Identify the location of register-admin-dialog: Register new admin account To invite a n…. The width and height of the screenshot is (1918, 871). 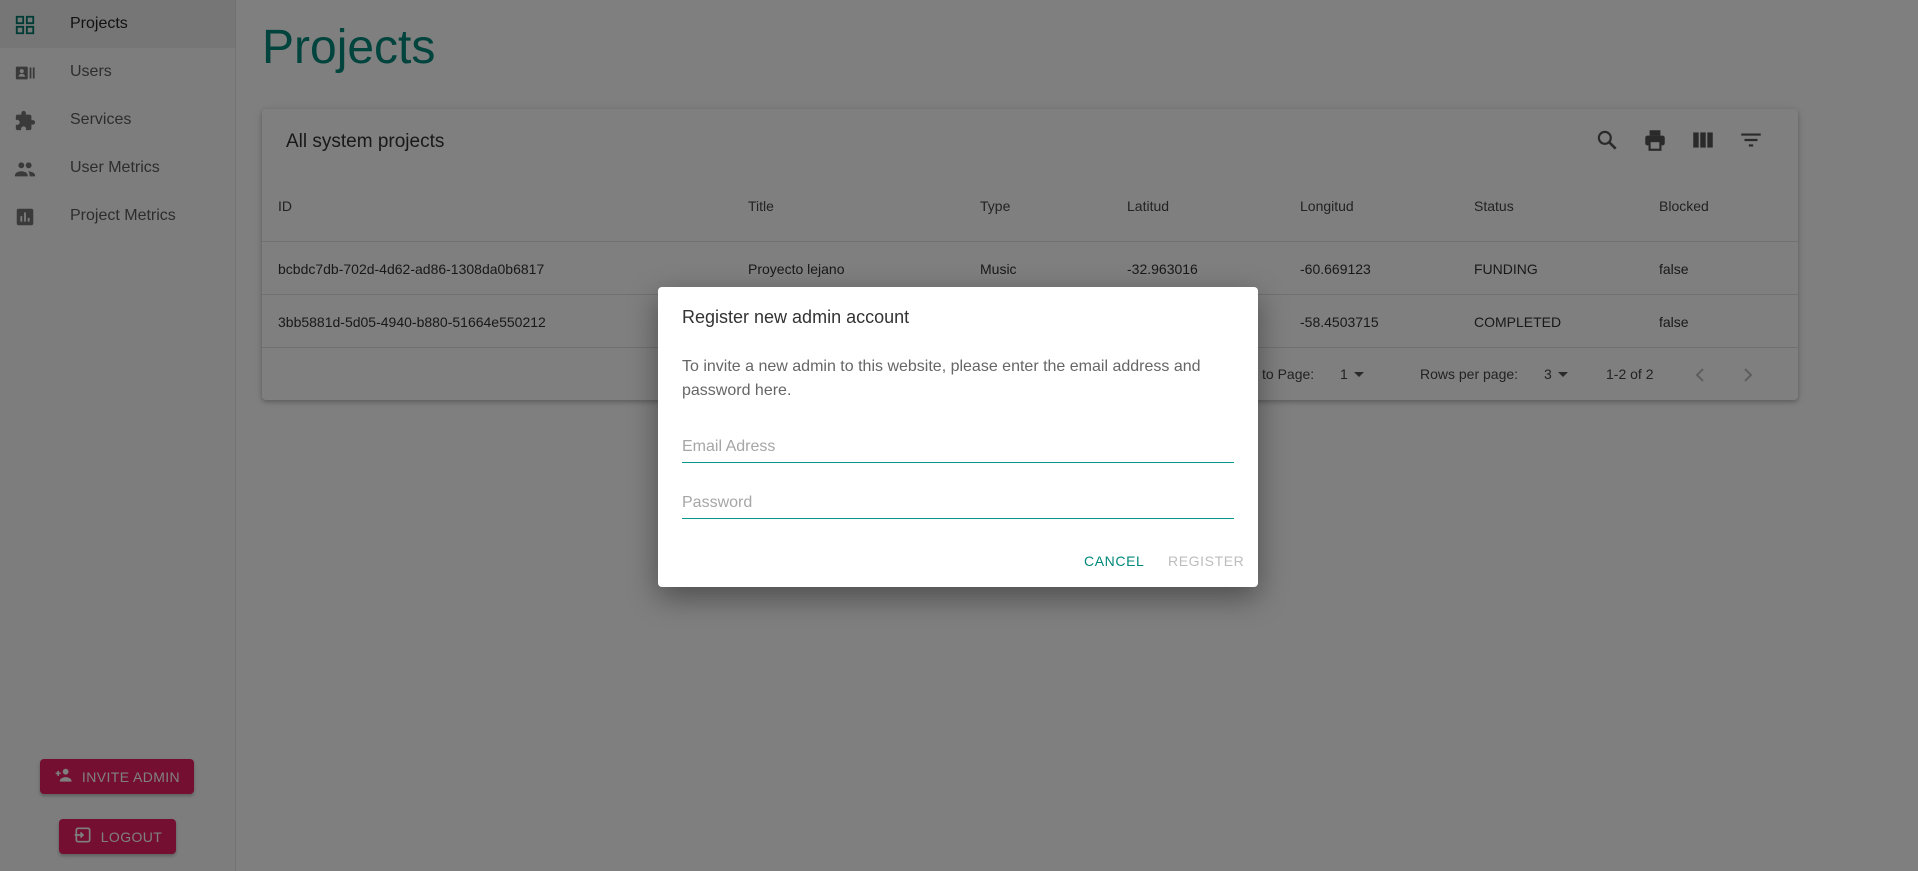
(958, 437).